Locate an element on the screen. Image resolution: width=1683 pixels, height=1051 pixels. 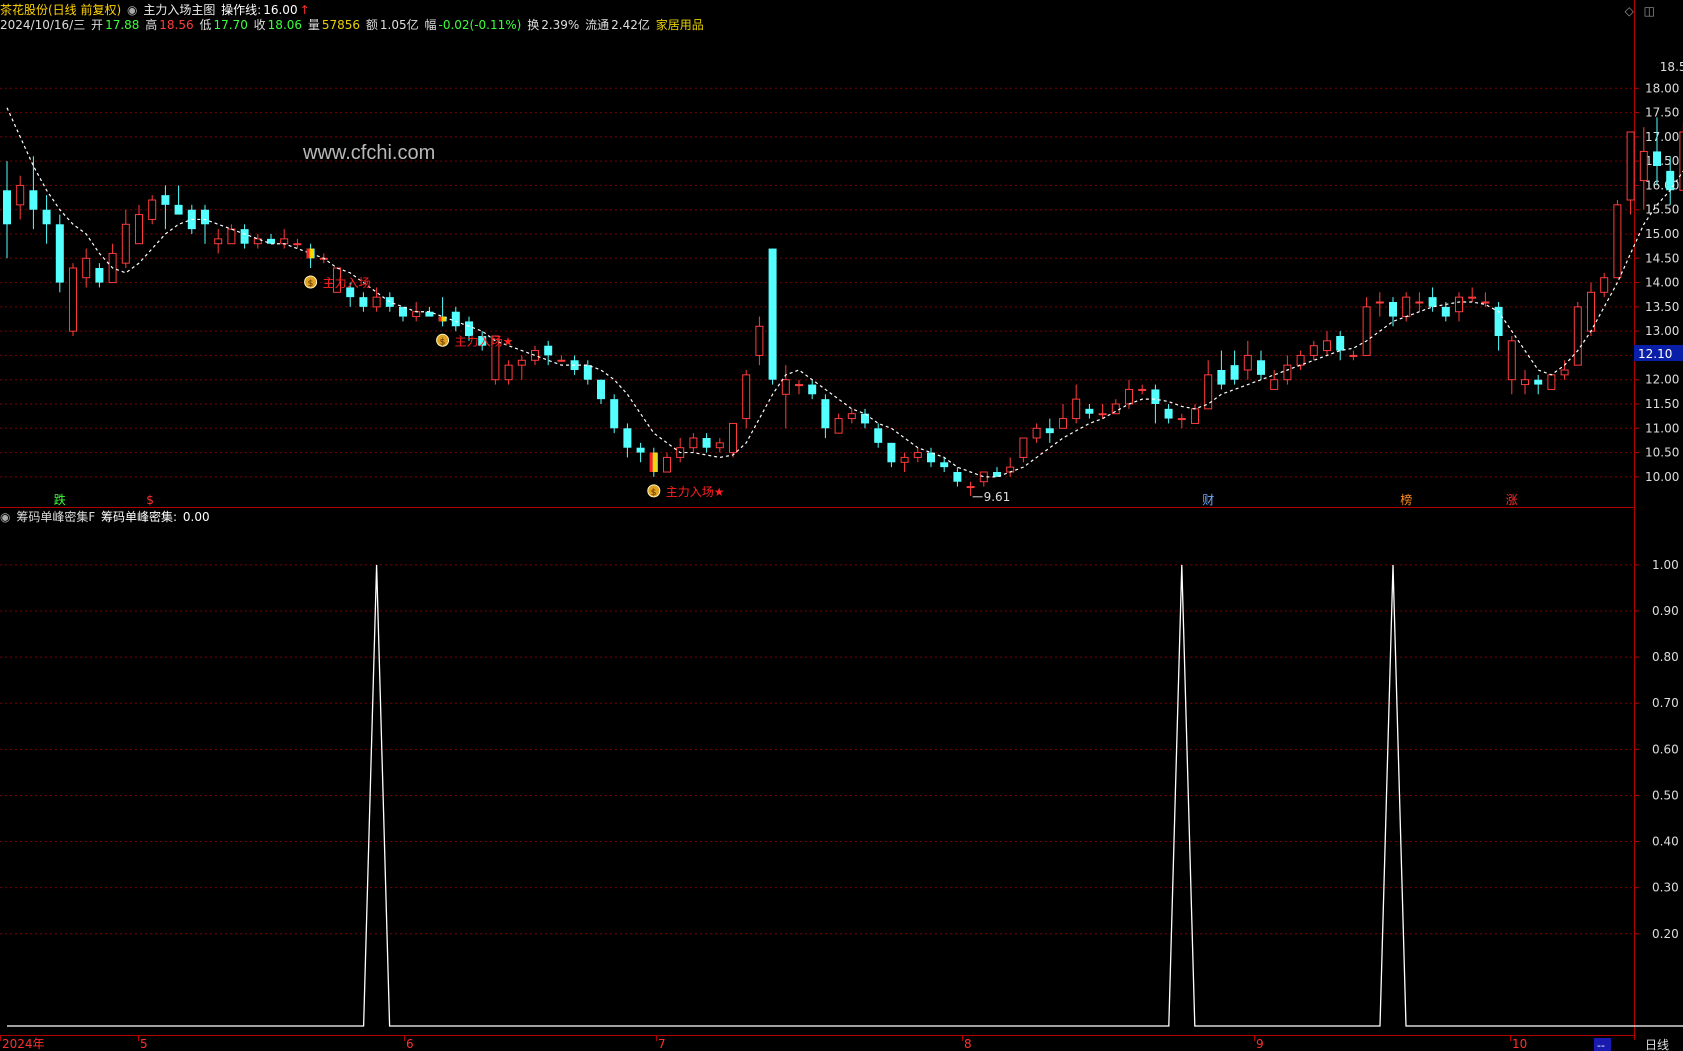
event-tag: 榜 is located at coordinates (1406, 499).